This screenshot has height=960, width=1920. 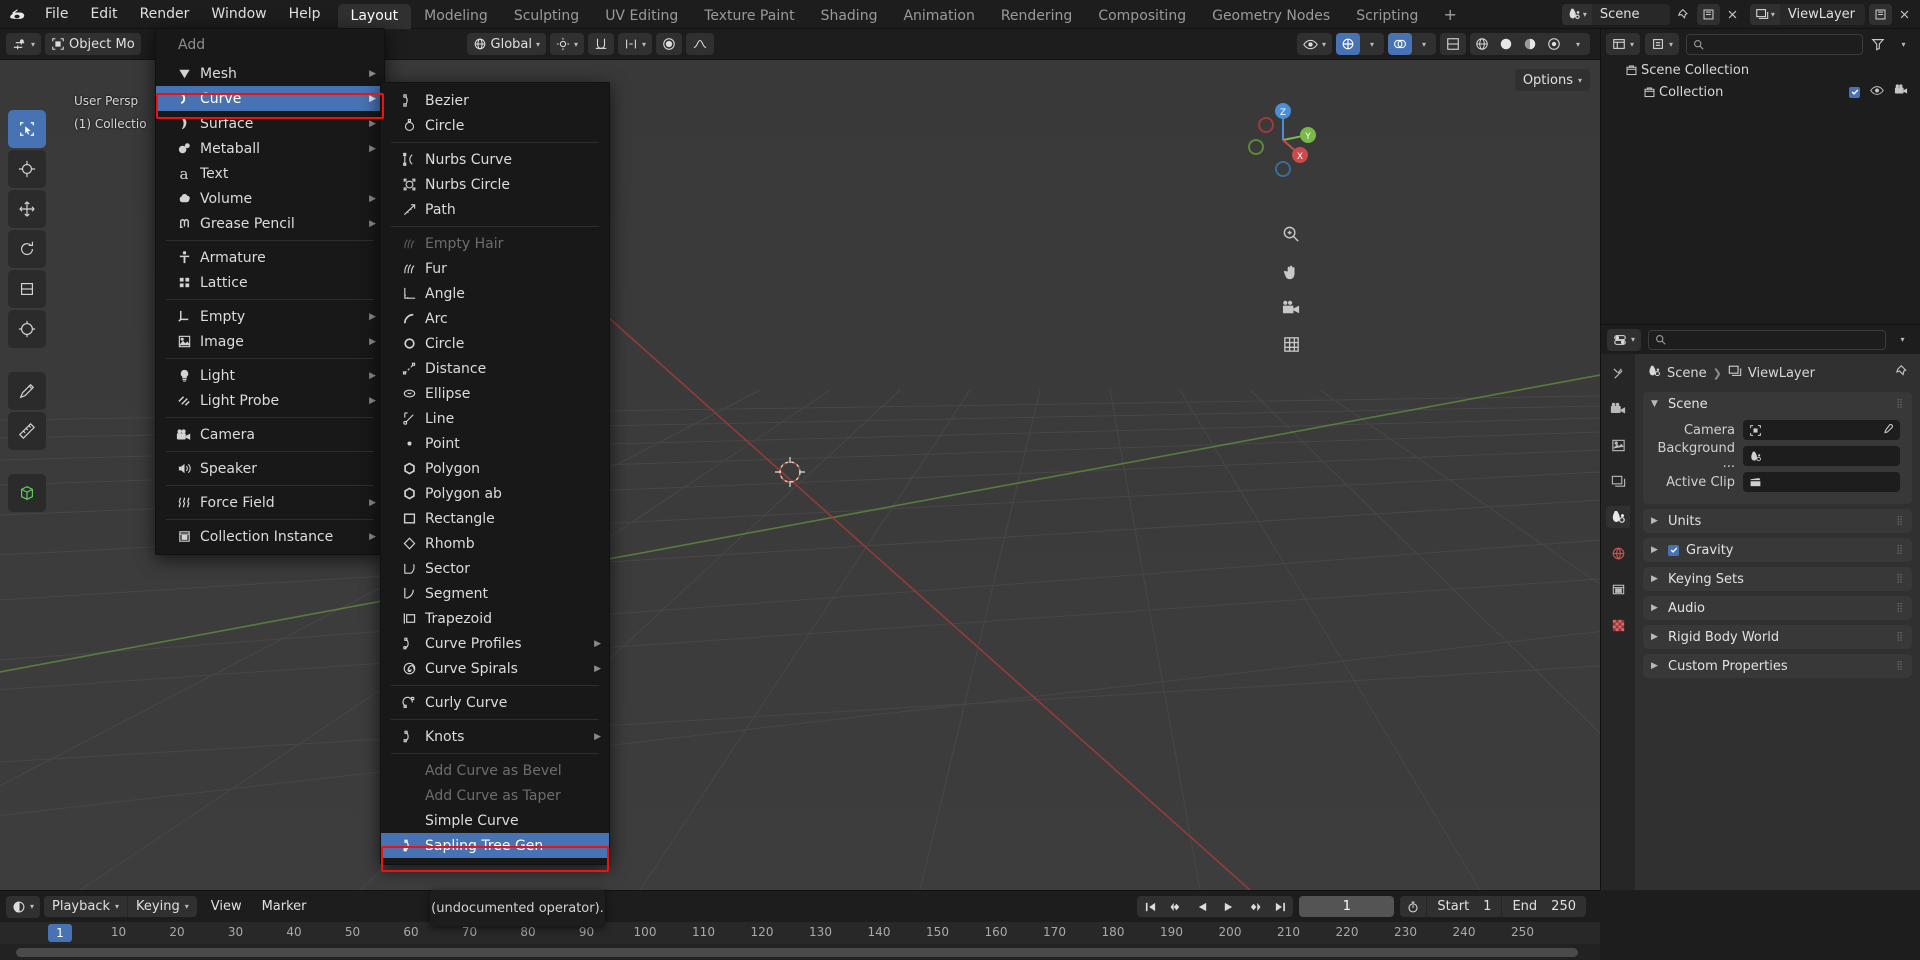 I want to click on timeline-scrollbar, so click(x=800, y=952).